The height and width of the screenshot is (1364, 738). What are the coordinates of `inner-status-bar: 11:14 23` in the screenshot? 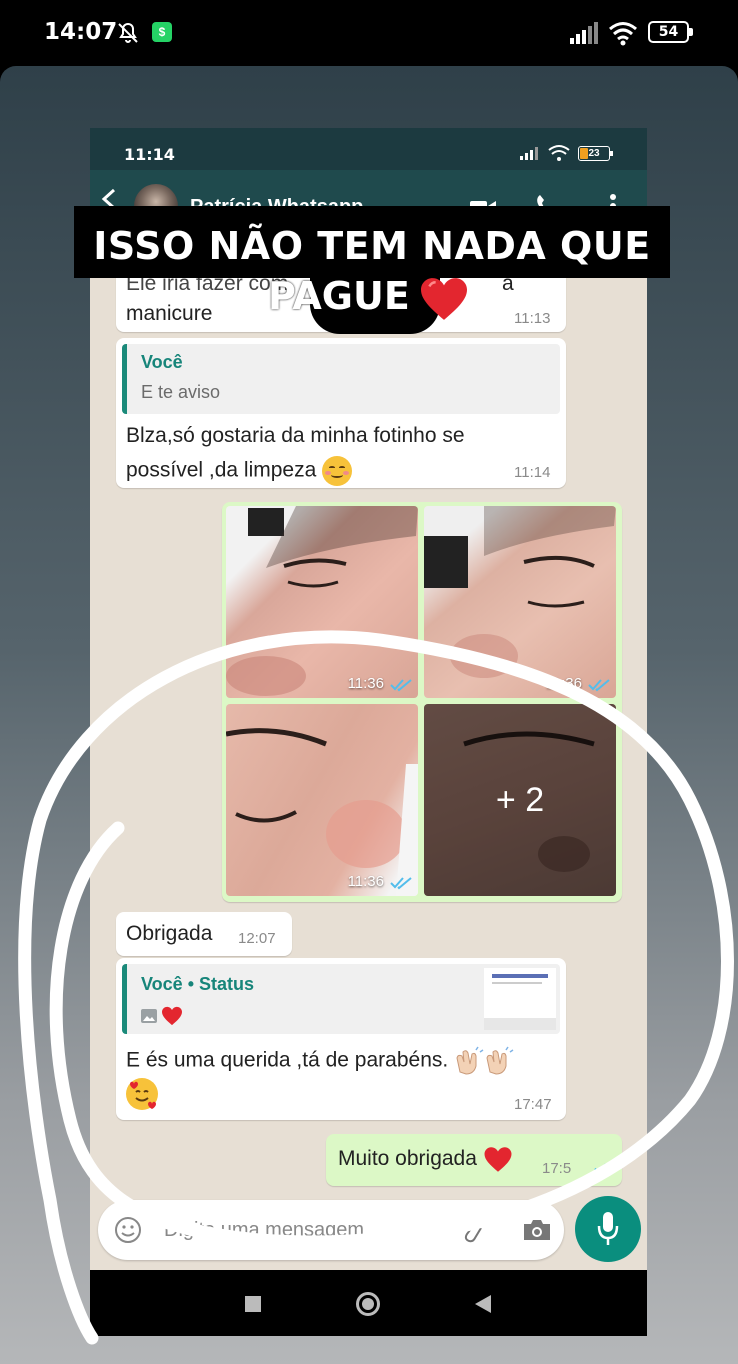 It's located at (368, 149).